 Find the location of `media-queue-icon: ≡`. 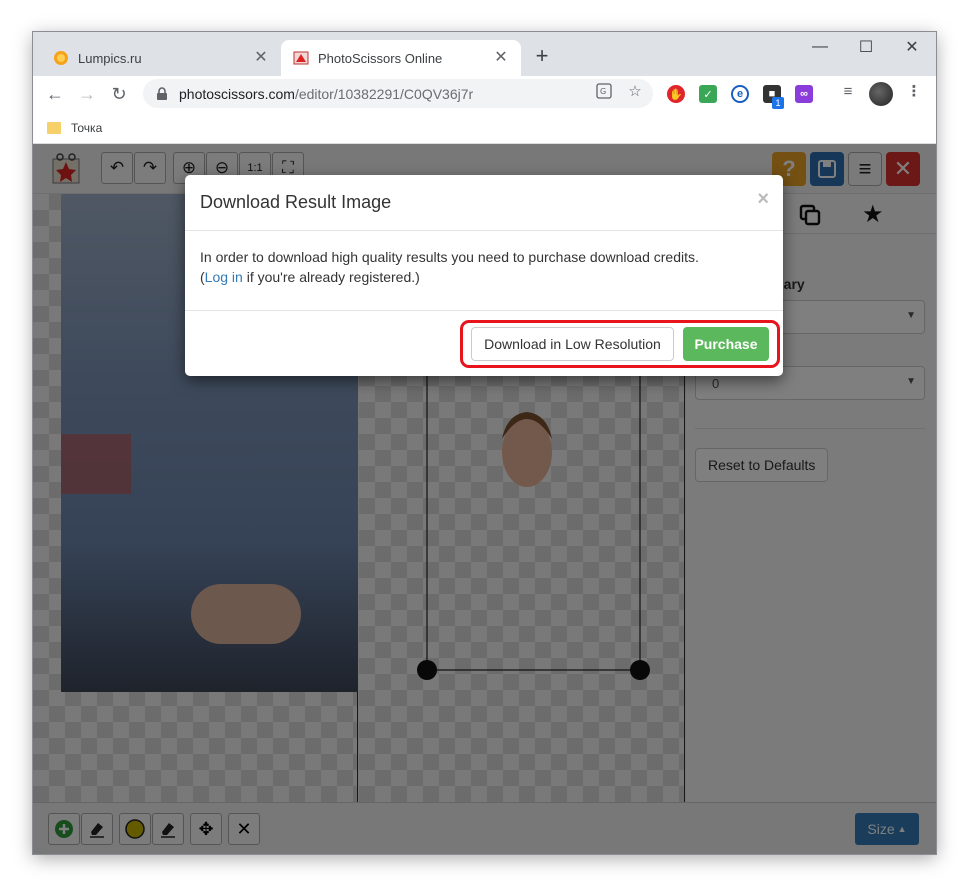

media-queue-icon: ≡ is located at coordinates (848, 91).